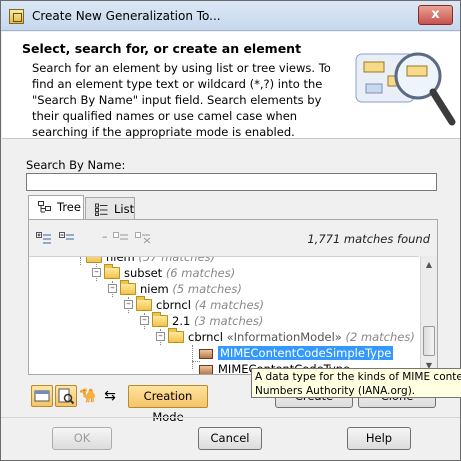 Image resolution: width=461 pixels, height=461 pixels. Describe the element at coordinates (44, 238) in the screenshot. I see `expand-all-icon` at that location.